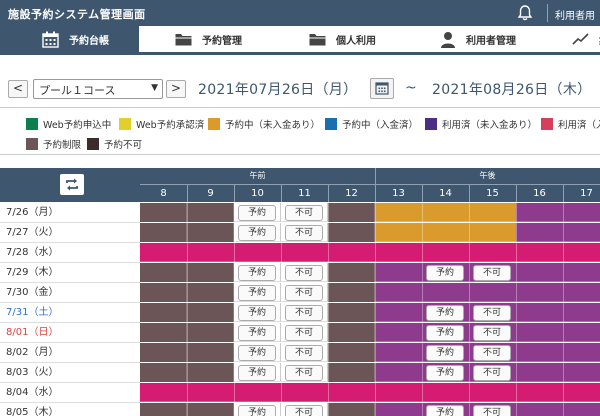  Describe the element at coordinates (77, 14) in the screenshot. I see `app-title: 施設予約システム管理画面` at that location.